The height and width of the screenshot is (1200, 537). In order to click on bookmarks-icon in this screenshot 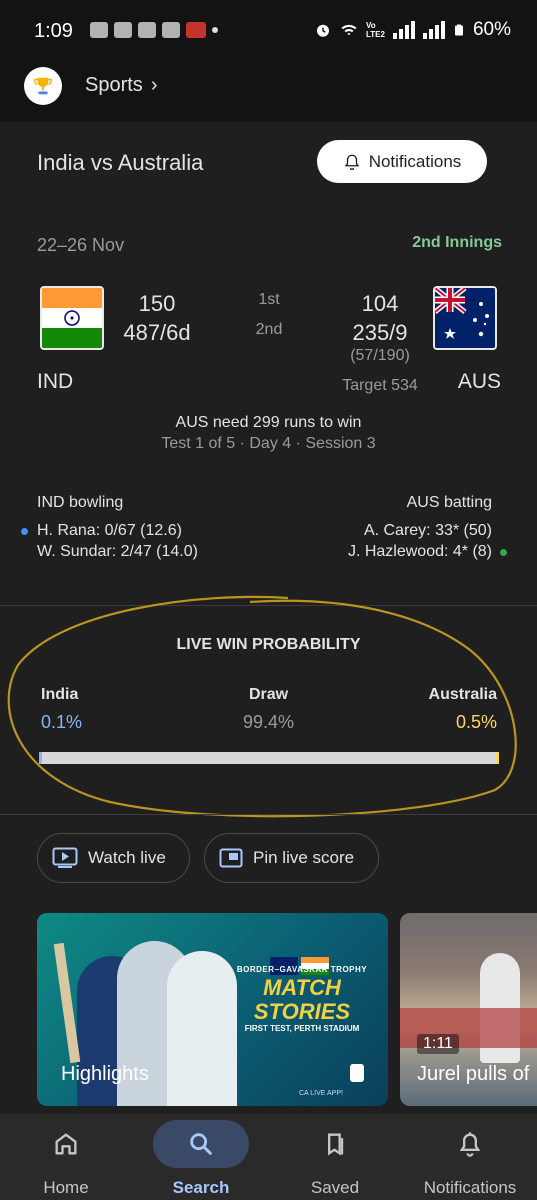, I will do `click(336, 1144)`.